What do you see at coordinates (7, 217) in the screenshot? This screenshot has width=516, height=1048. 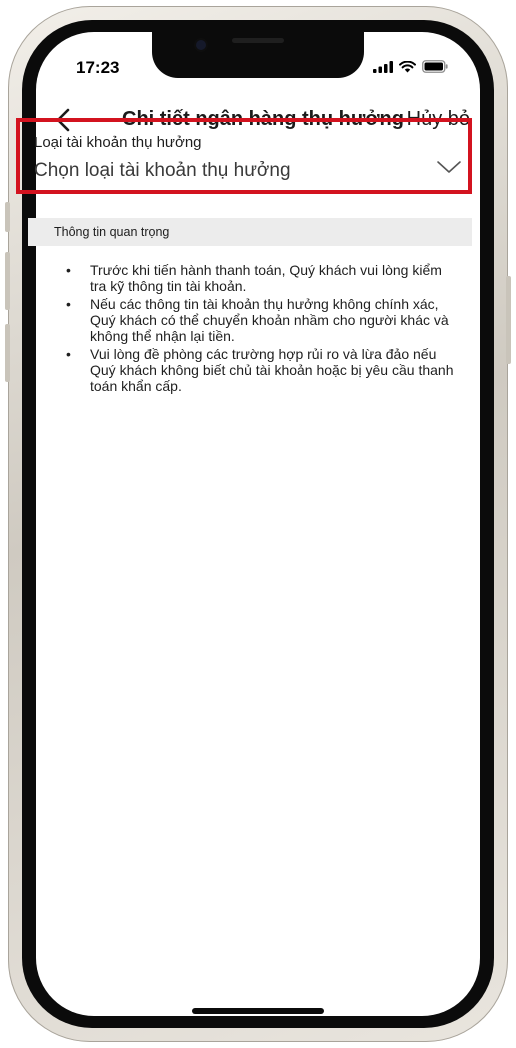 I see `mute-switch` at bounding box center [7, 217].